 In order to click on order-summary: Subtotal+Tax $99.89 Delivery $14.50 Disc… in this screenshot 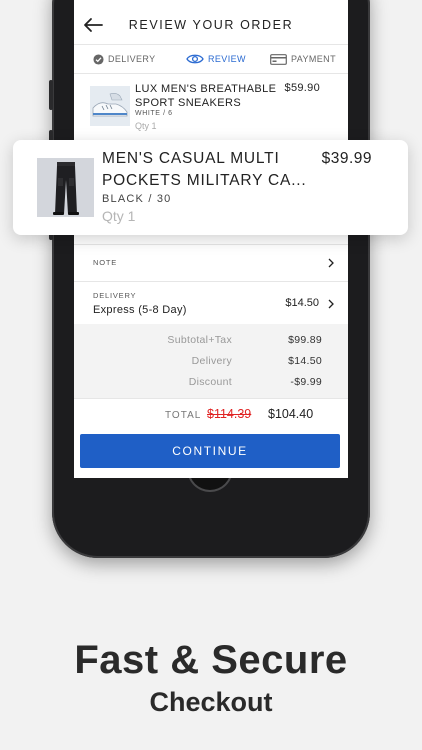, I will do `click(211, 361)`.